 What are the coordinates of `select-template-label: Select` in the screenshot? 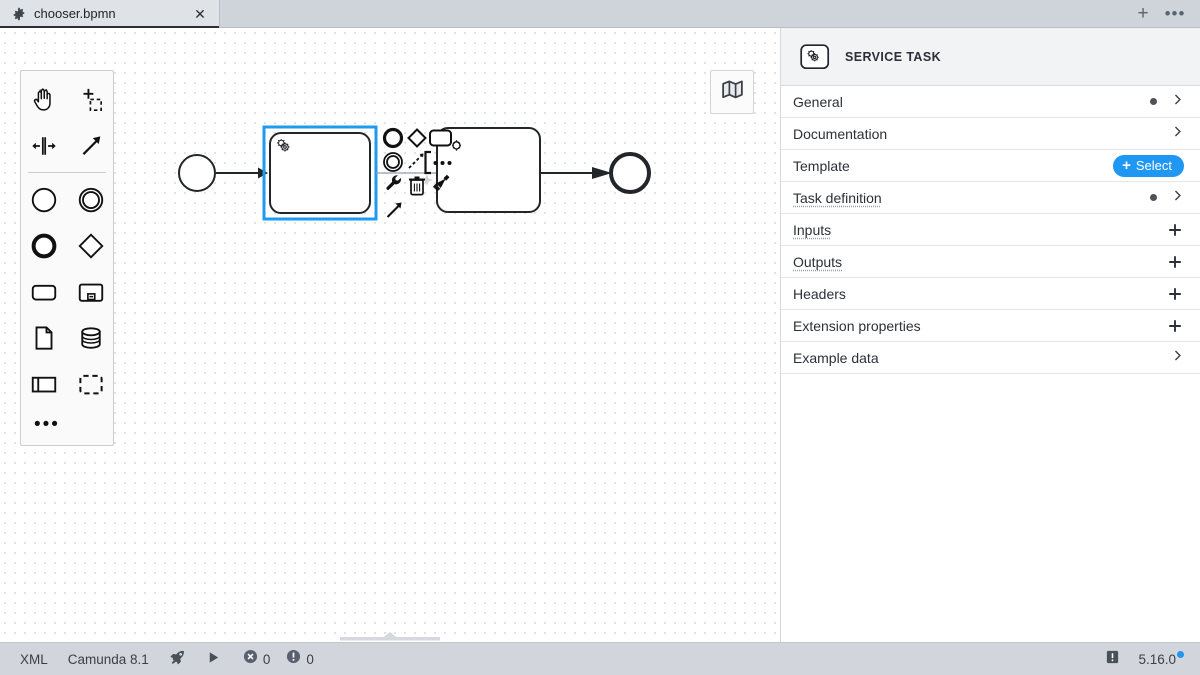 It's located at (1153, 165).